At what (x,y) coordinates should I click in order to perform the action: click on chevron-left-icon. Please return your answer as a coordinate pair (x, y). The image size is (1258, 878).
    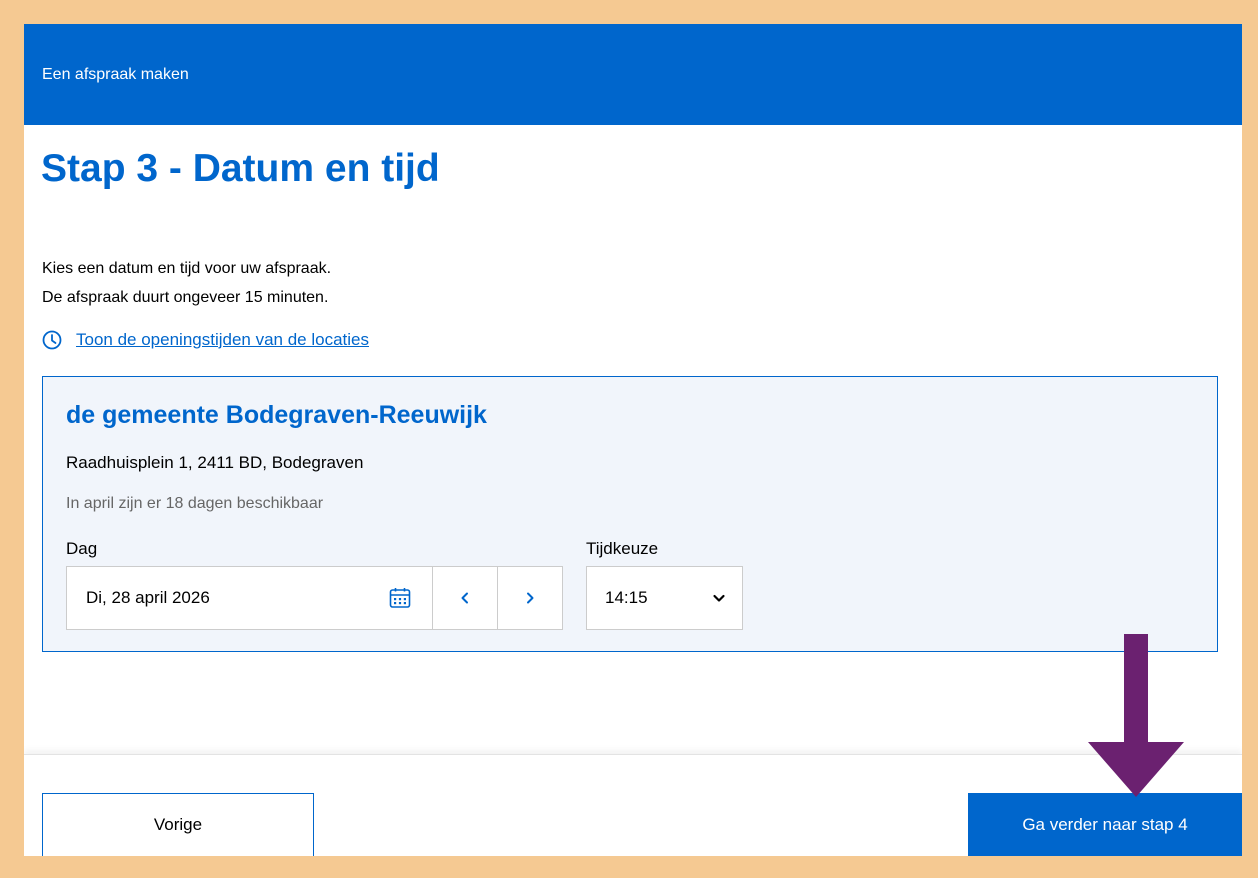
    Looking at the image, I should click on (464, 598).